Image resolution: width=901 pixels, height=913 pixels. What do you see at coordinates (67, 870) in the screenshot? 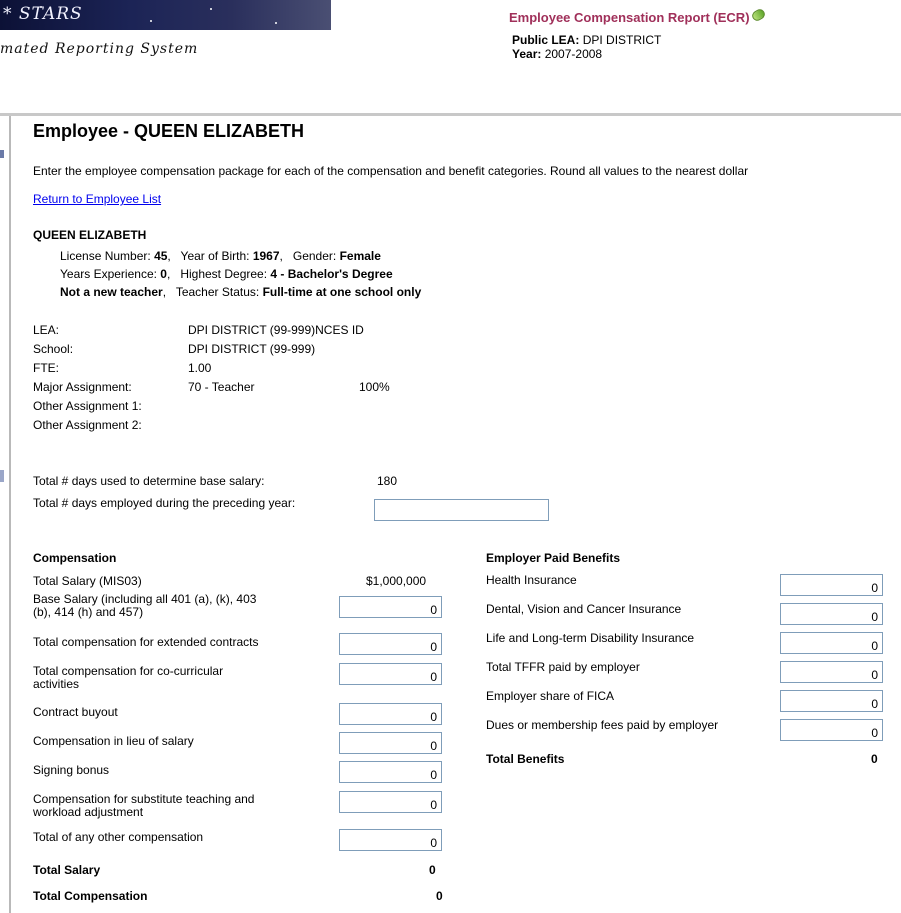
I see `total-salary-label: Total Salary` at bounding box center [67, 870].